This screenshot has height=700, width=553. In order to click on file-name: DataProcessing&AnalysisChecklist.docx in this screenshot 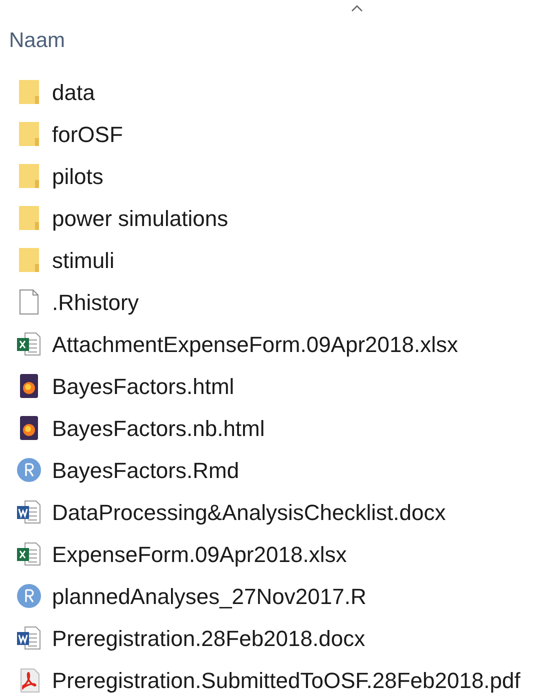, I will do `click(249, 512)`.